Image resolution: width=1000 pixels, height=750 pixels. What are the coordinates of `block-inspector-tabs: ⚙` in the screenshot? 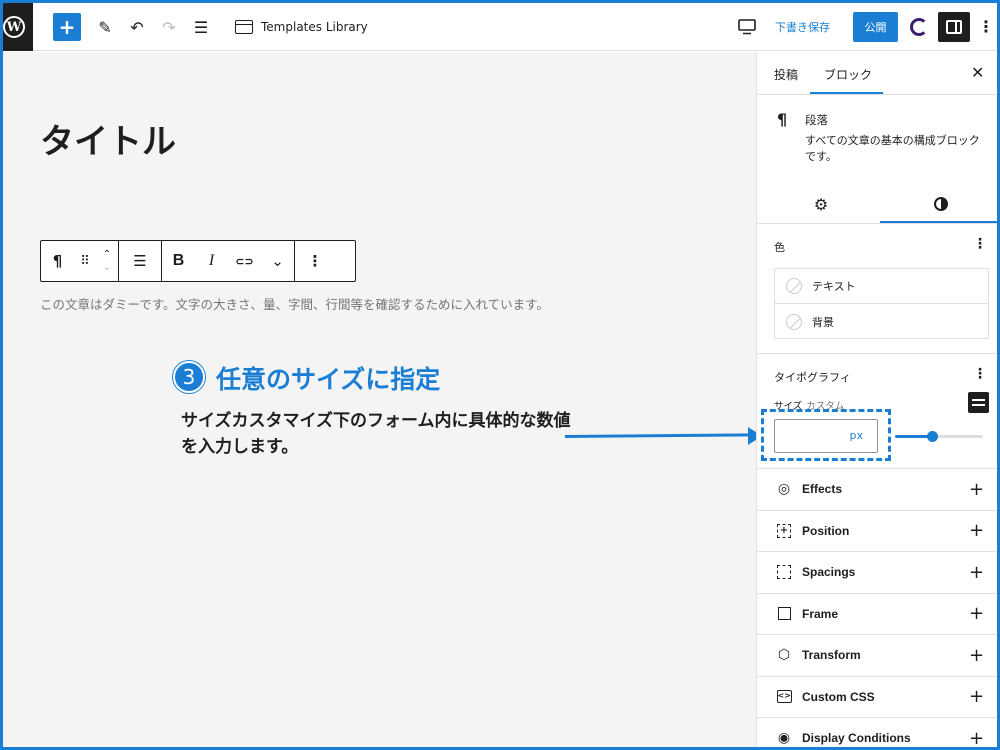 It's located at (877, 204).